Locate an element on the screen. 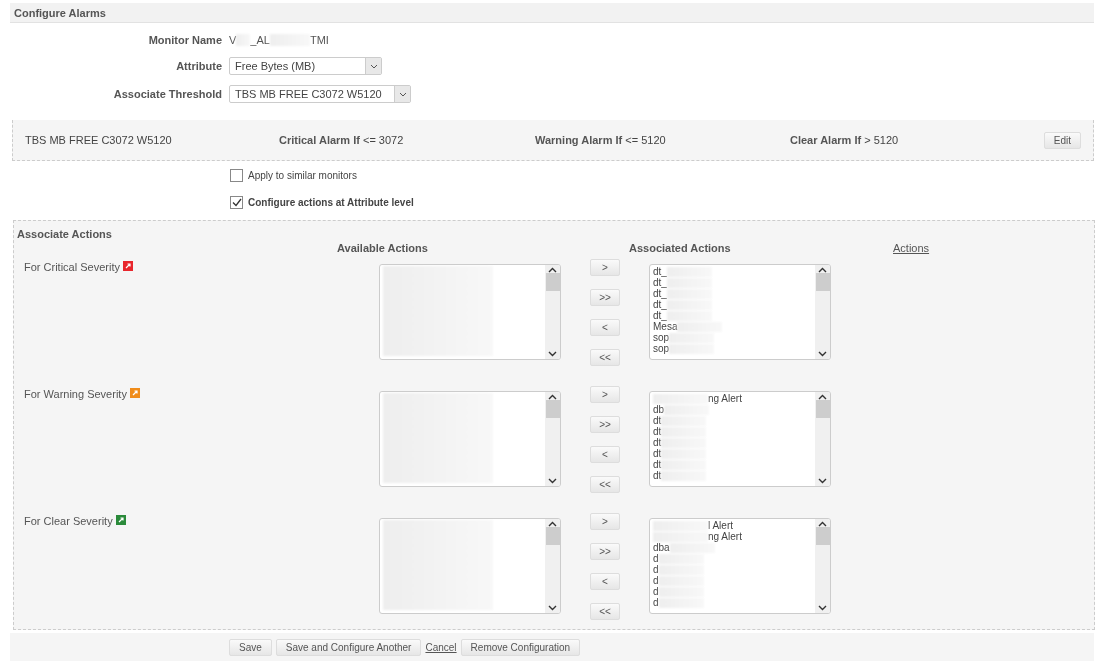 Image resolution: width=1098 pixels, height=661 pixels. alarm-condition-label: Clear Alarm If is located at coordinates (826, 140).